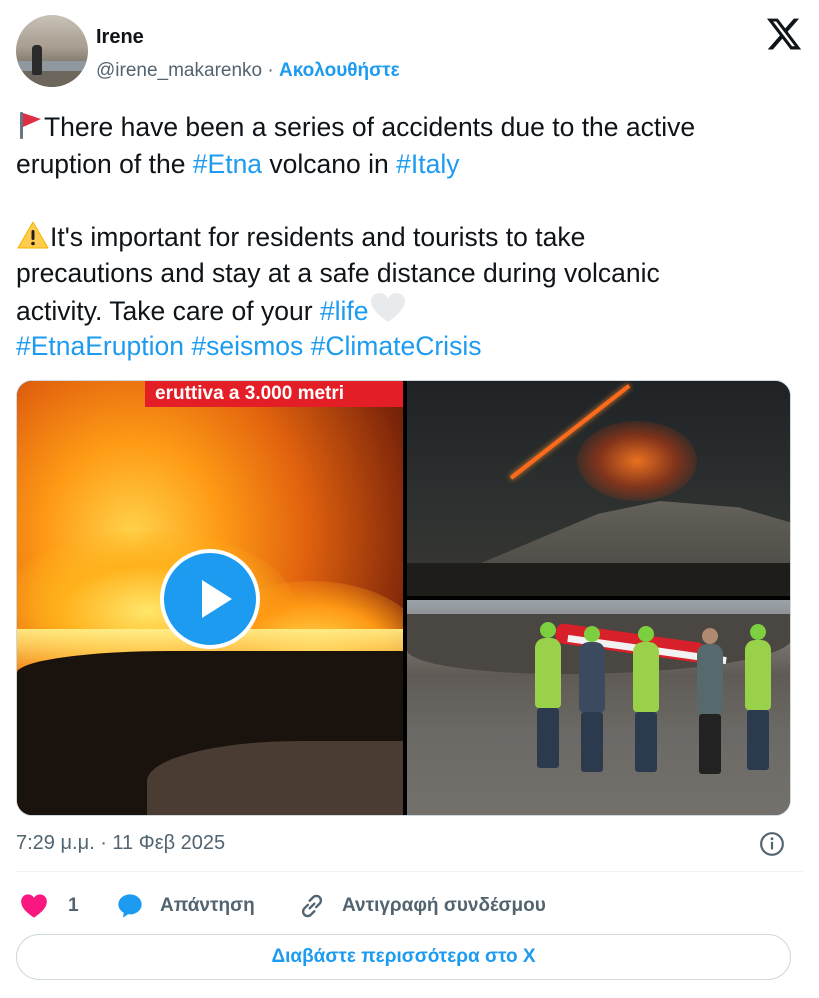  Describe the element at coordinates (179, 70) in the screenshot. I see `author-handle: @irene_makarenko` at that location.